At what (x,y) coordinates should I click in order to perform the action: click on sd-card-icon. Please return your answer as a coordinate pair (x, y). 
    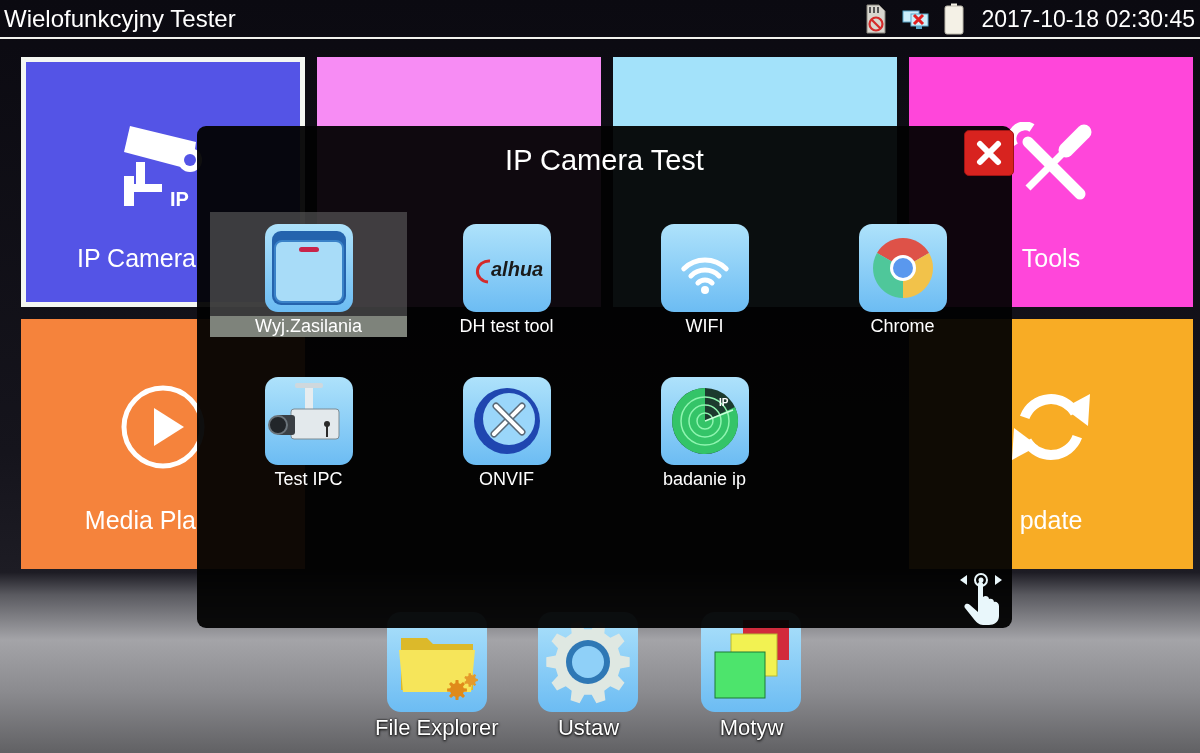
    Looking at the image, I should click on (875, 18).